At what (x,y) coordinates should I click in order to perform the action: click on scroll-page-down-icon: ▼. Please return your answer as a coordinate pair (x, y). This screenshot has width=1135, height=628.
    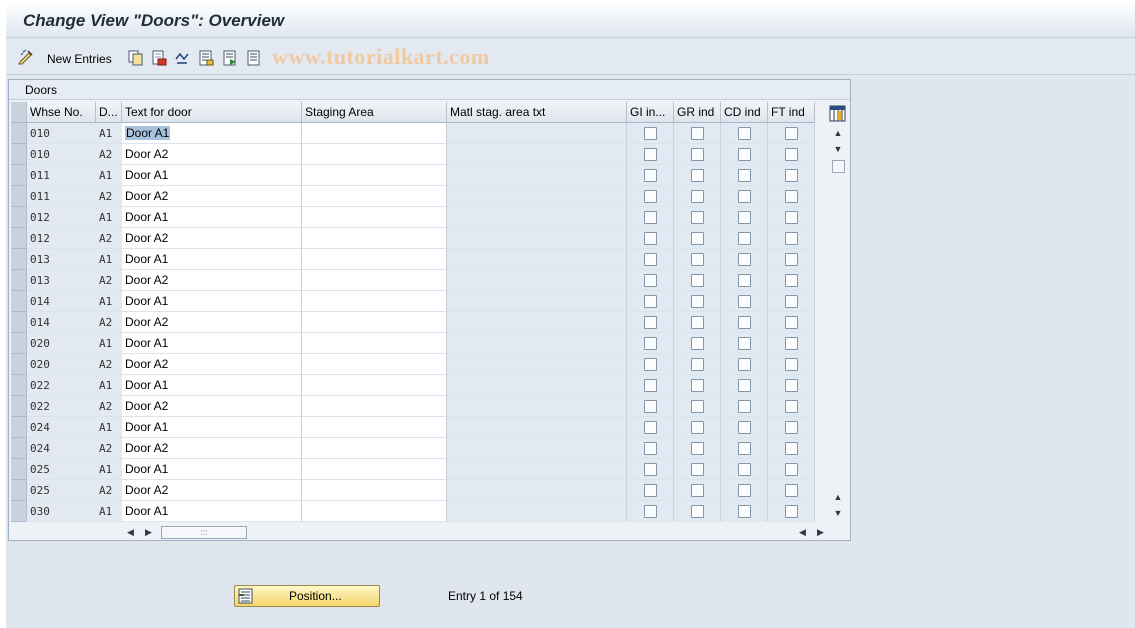
    Looking at the image, I should click on (838, 513).